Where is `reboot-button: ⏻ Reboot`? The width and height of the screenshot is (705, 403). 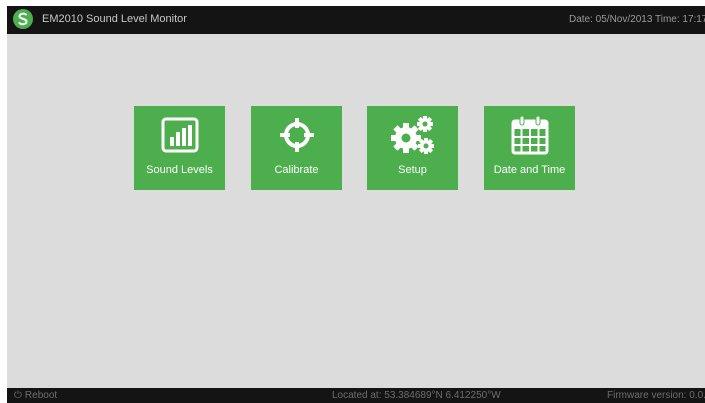
reboot-button: ⏻ Reboot is located at coordinates (35, 395).